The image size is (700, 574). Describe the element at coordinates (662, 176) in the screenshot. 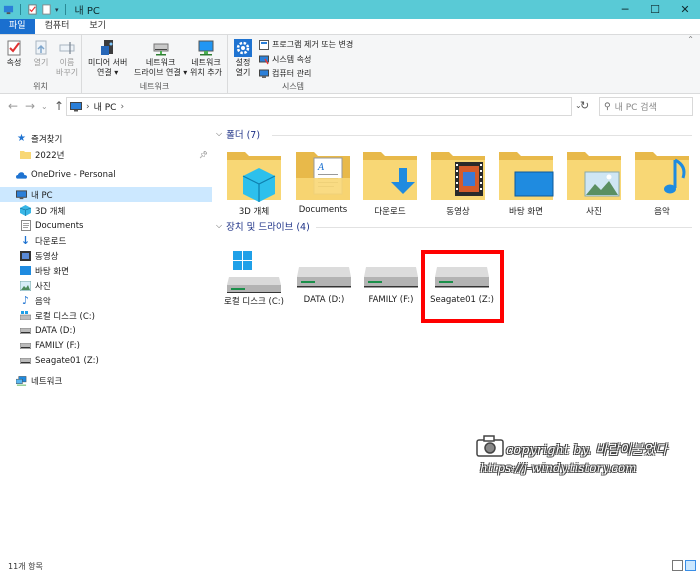

I see `folder-music-icon` at that location.